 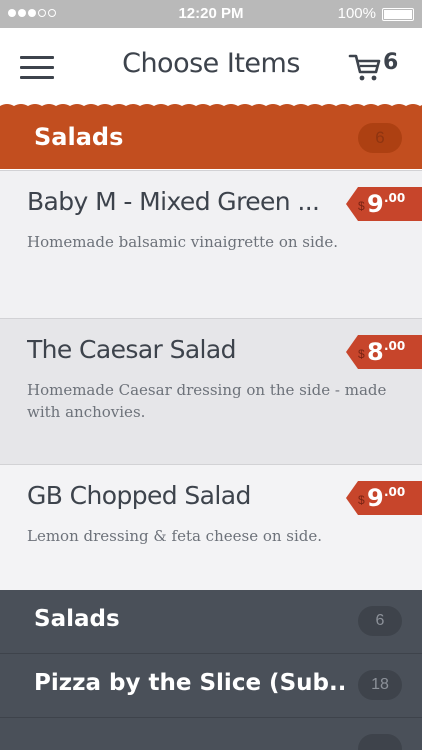 I want to click on status-bar: 12:20 PM 100%, so click(x=211, y=14).